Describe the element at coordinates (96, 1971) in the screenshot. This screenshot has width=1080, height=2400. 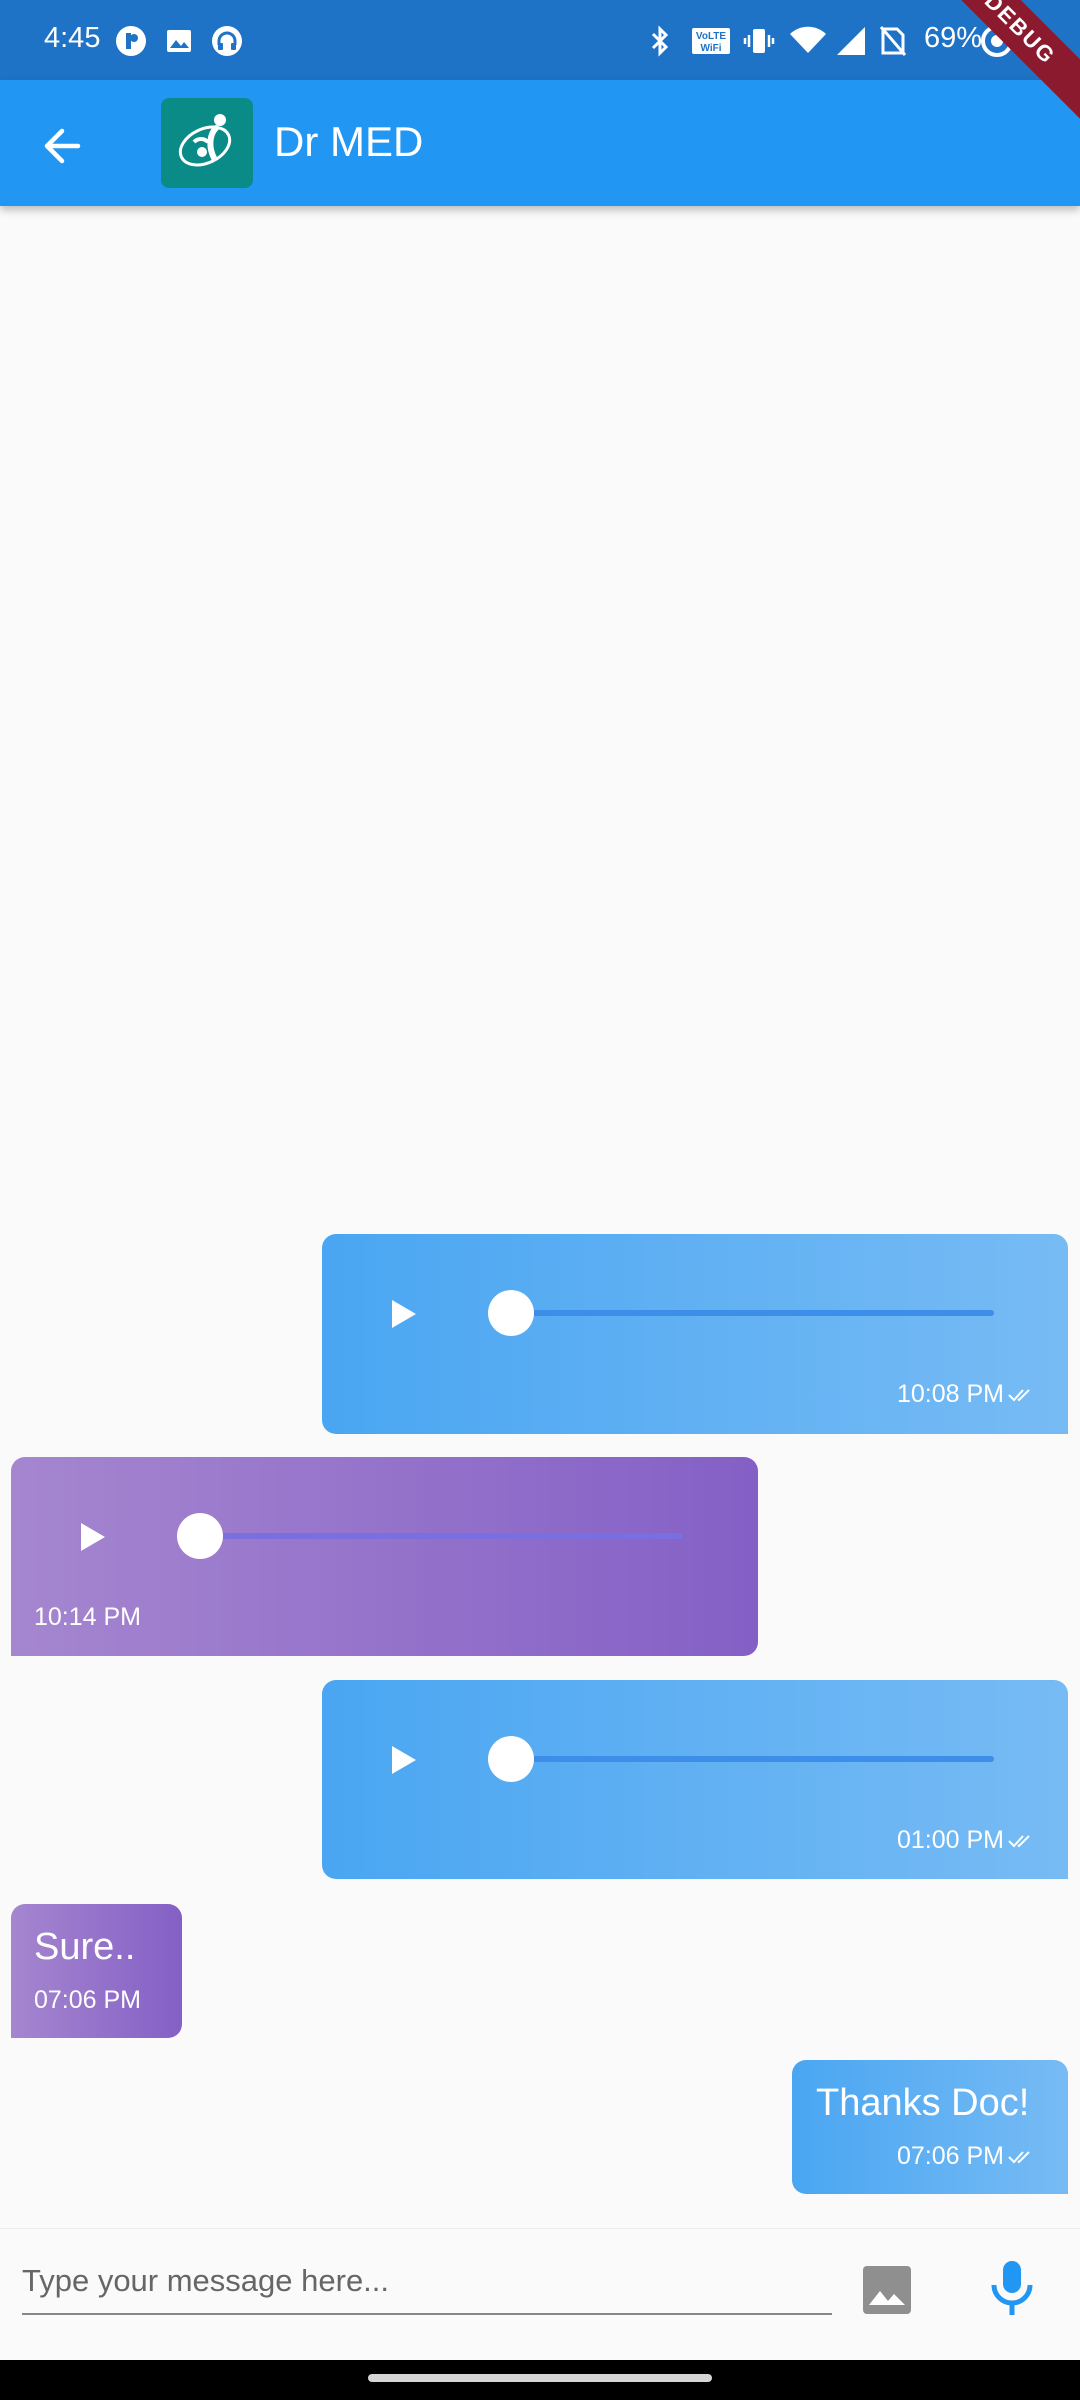
I see `text-message-received: Sure.. 07:06 PM` at that location.